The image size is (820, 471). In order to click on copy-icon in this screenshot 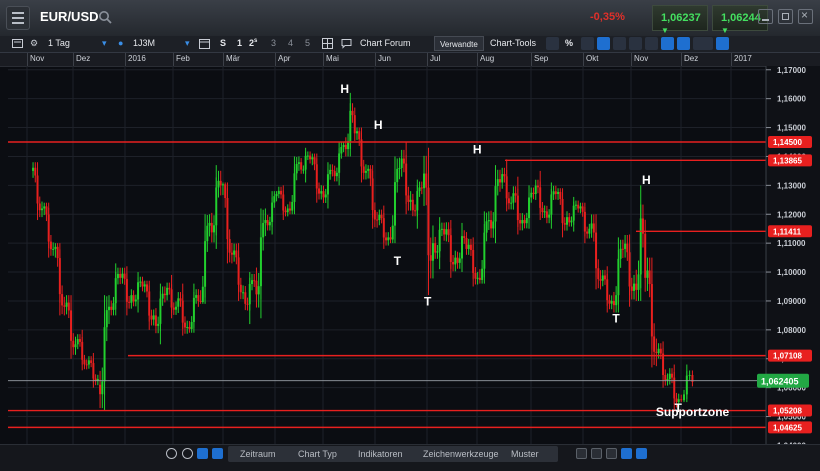, I will do `click(651, 43)`.